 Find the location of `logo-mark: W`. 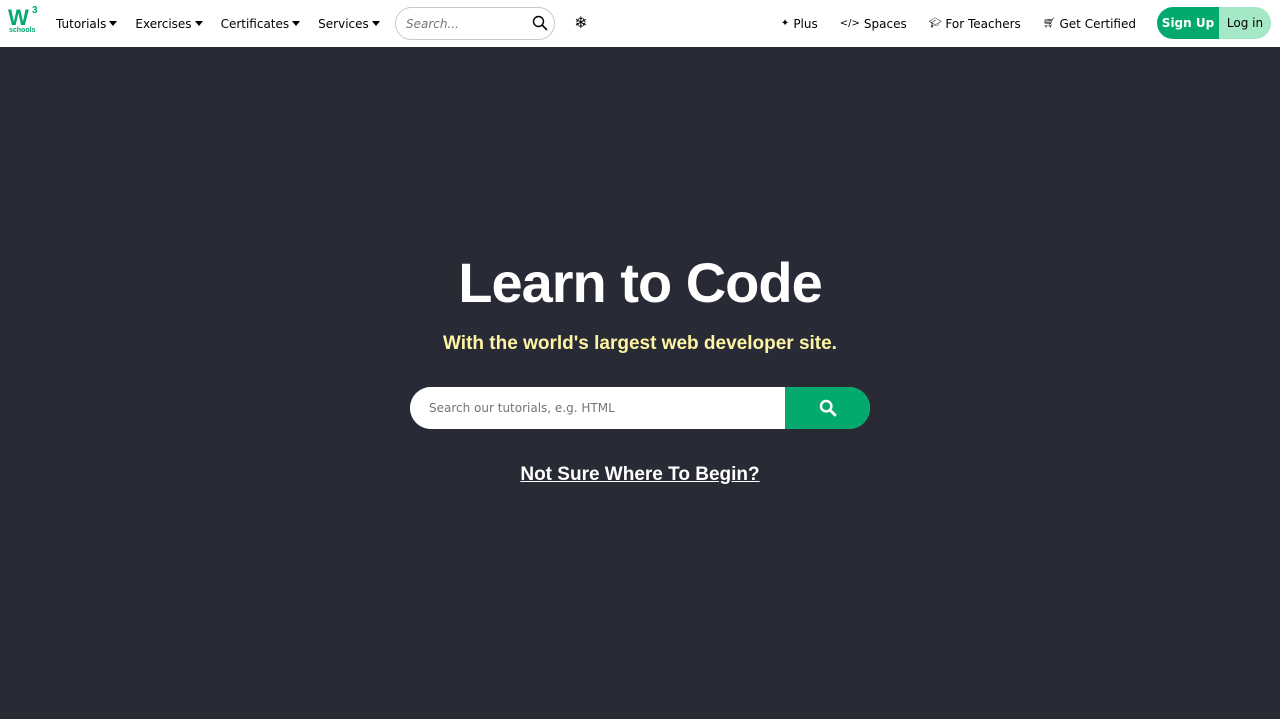

logo-mark: W is located at coordinates (18, 17).